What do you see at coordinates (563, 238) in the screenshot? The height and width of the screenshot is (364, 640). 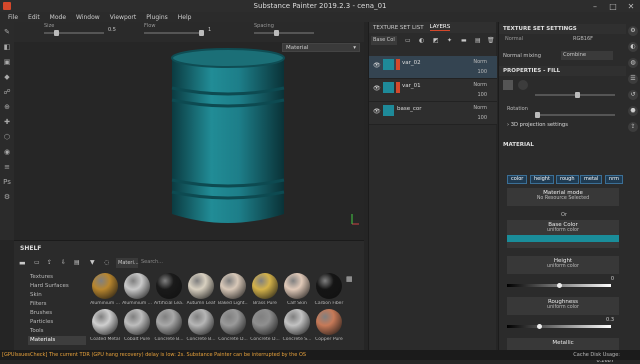 I see `base-color-swatch` at bounding box center [563, 238].